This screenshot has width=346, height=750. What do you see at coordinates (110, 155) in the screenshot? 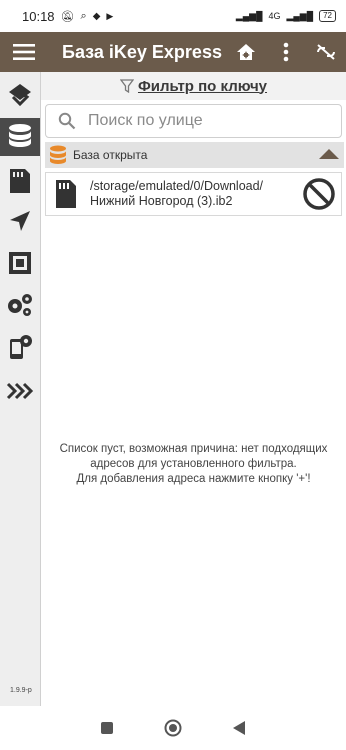
I see `database-status-label: База открыта` at bounding box center [110, 155].